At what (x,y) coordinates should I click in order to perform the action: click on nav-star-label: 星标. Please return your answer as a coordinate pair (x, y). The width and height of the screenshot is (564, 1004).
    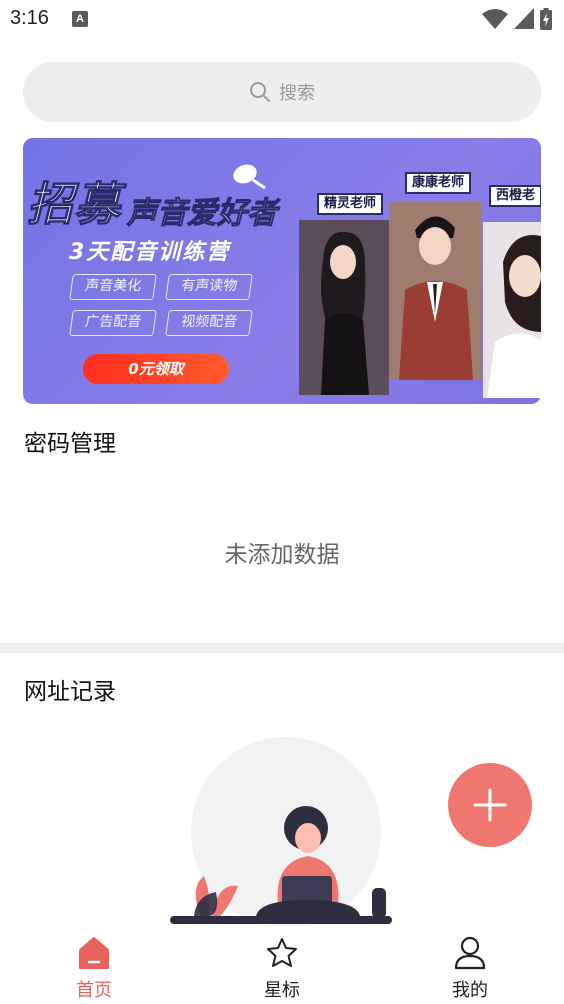
    Looking at the image, I should click on (282, 990).